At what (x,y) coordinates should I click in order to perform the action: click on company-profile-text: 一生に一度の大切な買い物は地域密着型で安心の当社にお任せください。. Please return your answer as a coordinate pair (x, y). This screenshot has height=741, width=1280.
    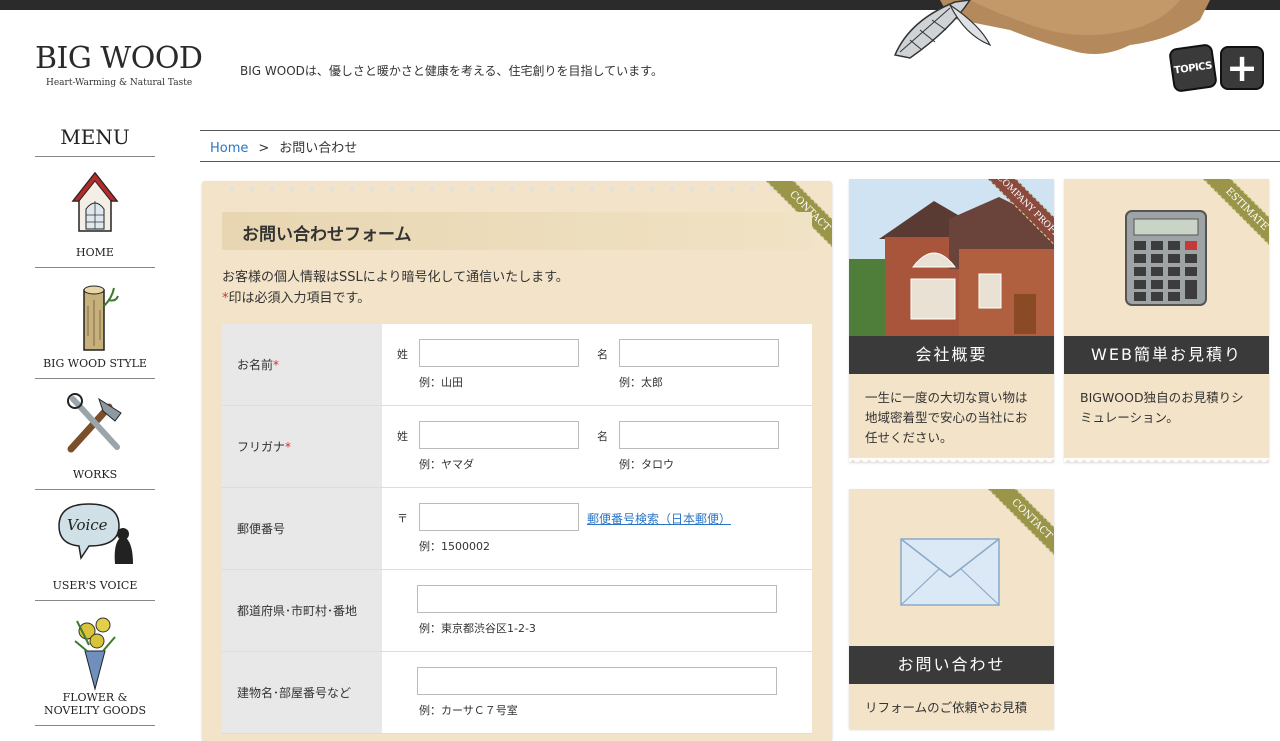
    Looking at the image, I should click on (946, 417).